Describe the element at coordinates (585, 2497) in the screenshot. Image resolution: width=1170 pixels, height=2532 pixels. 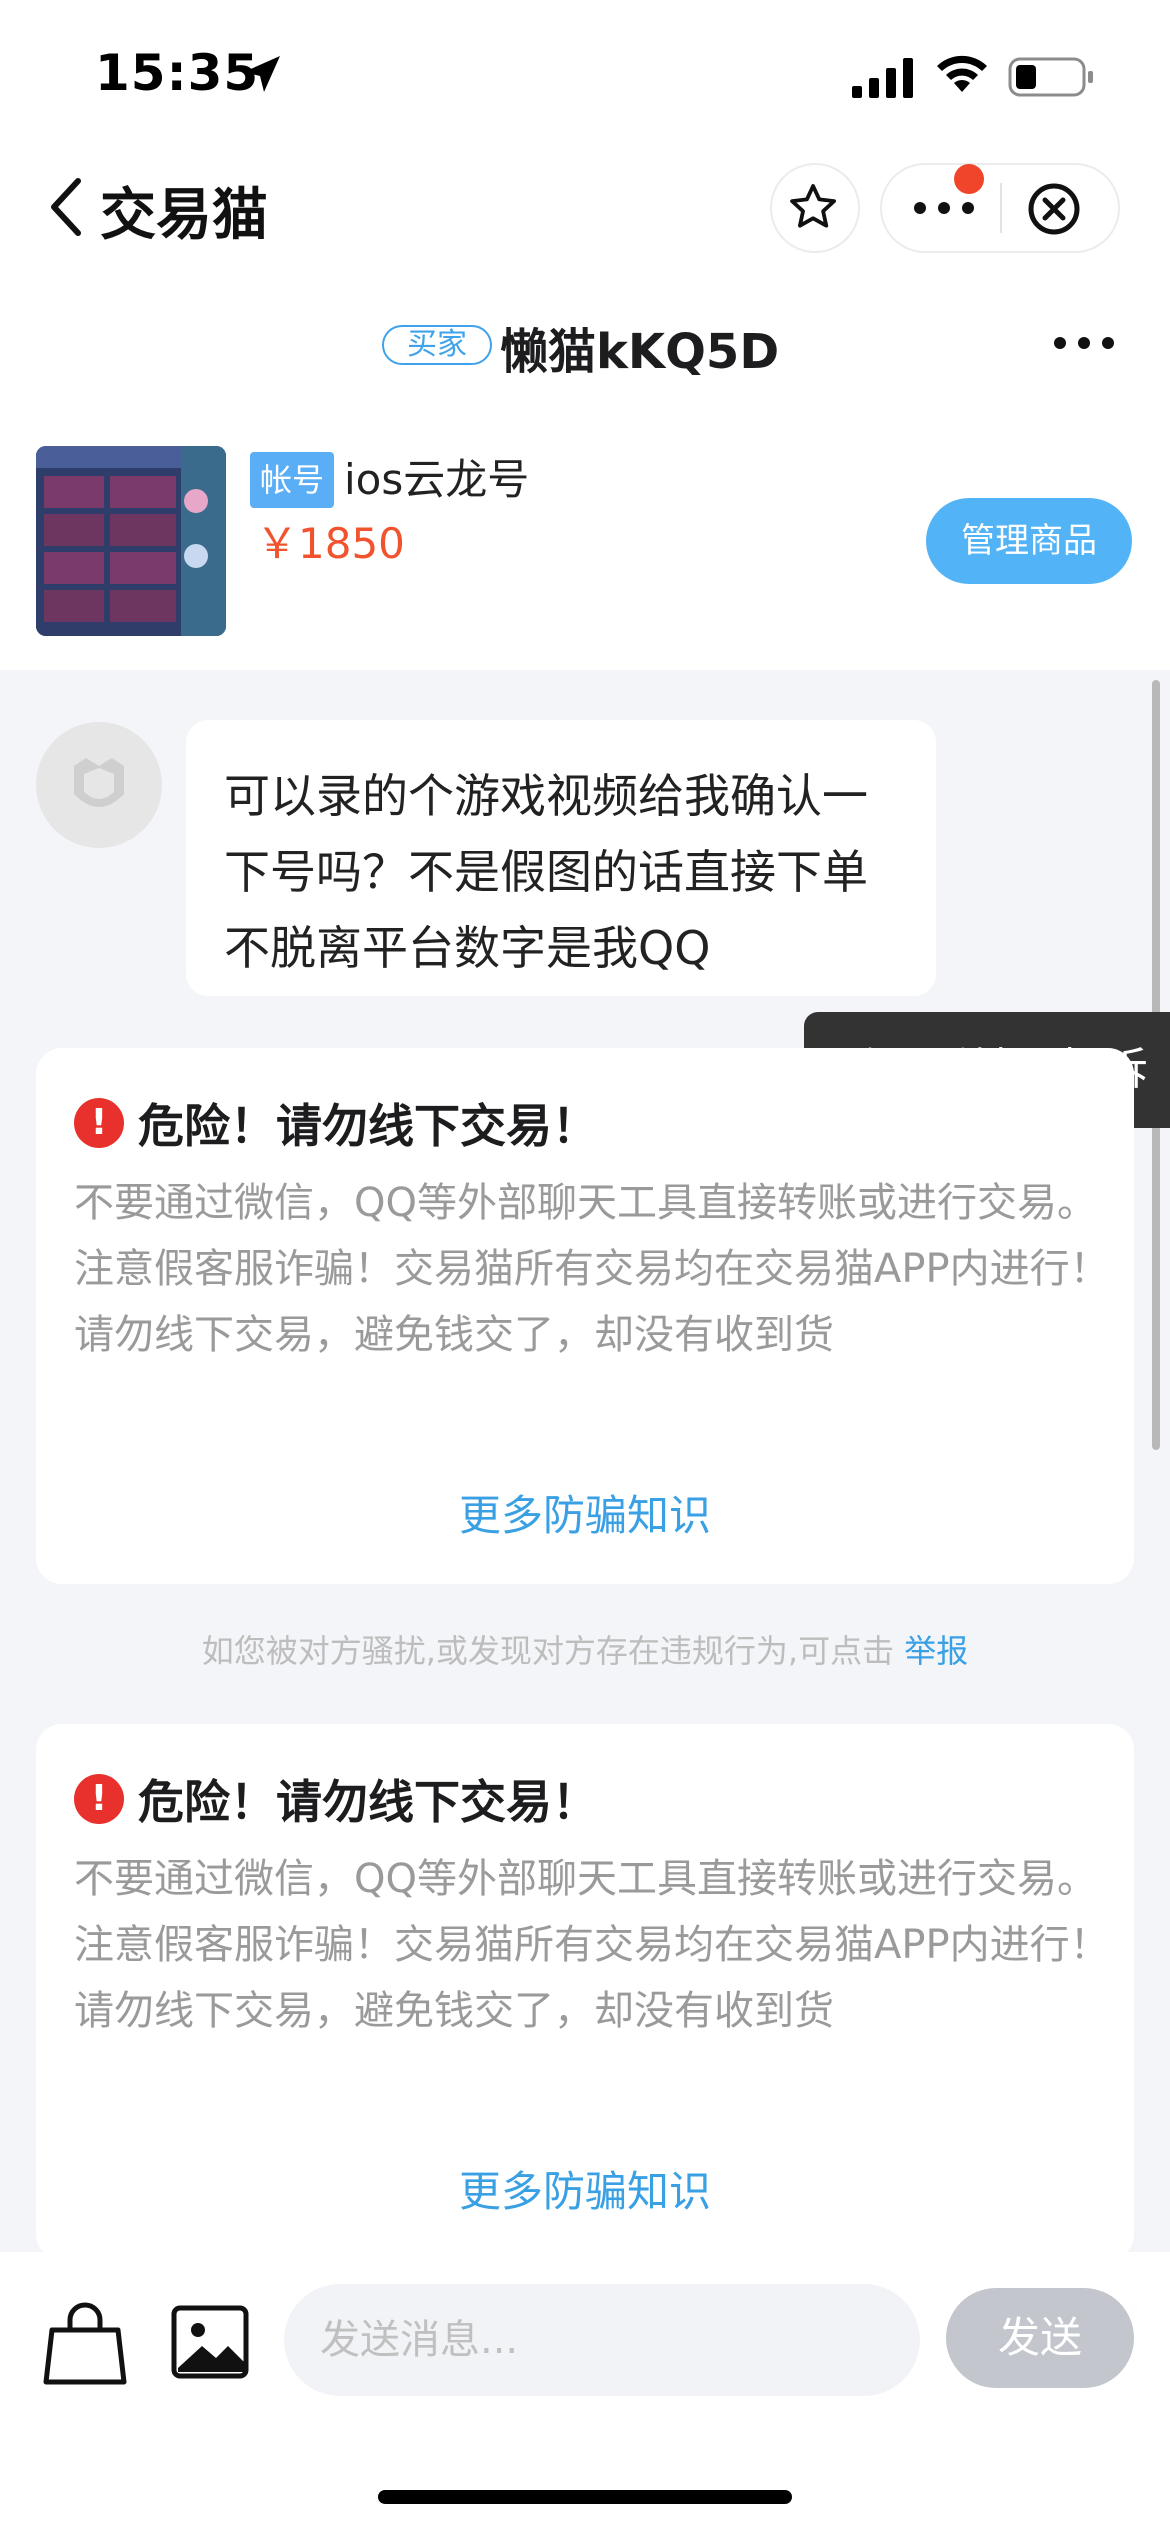
I see `home-indicator` at that location.